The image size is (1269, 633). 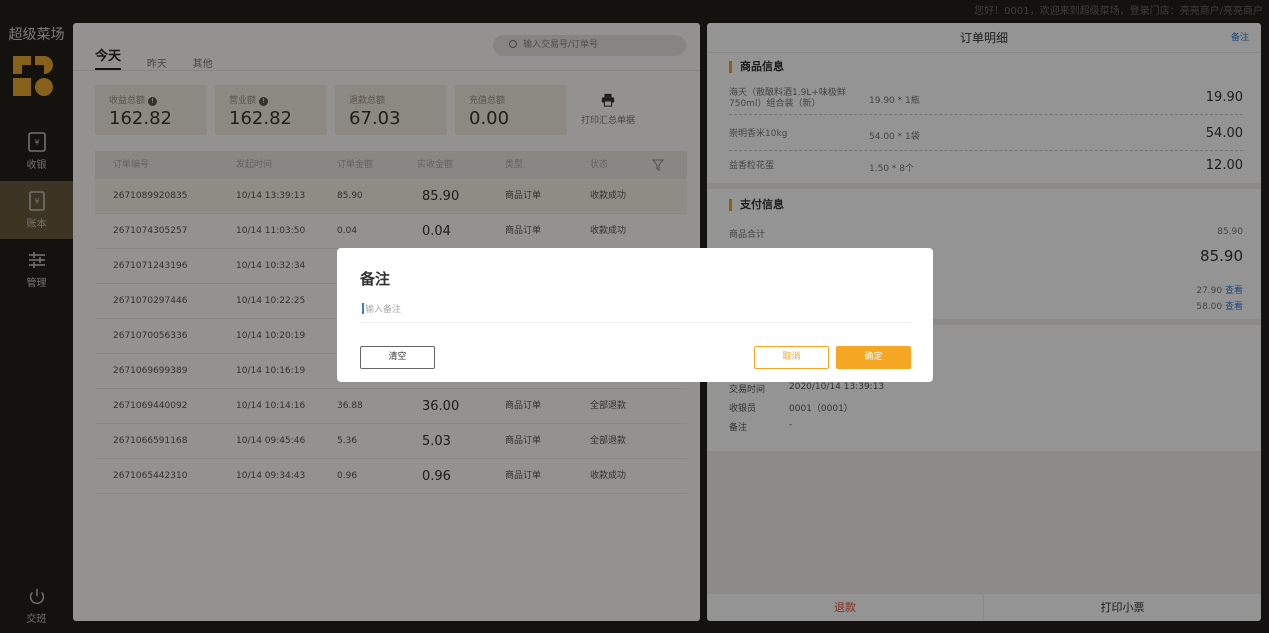 I want to click on cancel-button: 取消, so click(x=791, y=357).